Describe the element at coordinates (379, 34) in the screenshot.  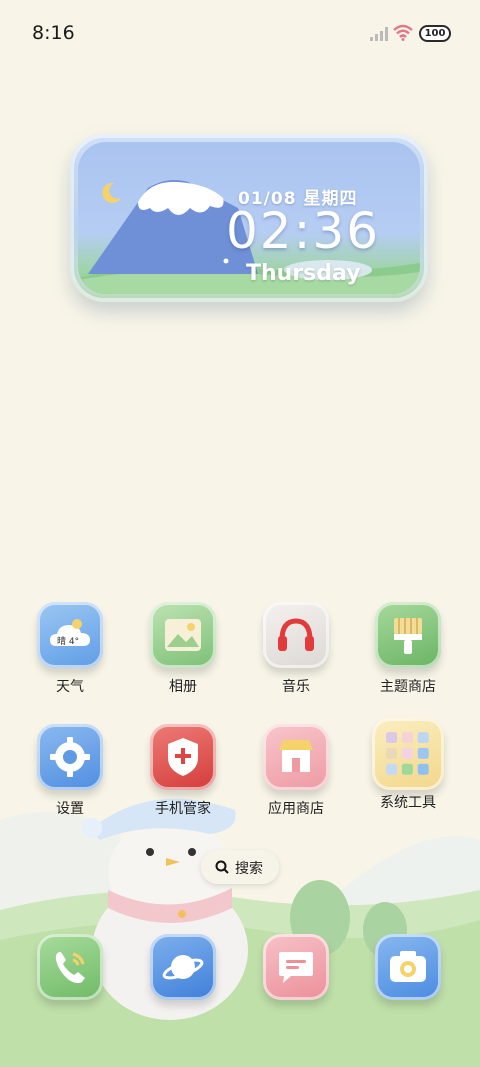
I see `signal-icon` at that location.